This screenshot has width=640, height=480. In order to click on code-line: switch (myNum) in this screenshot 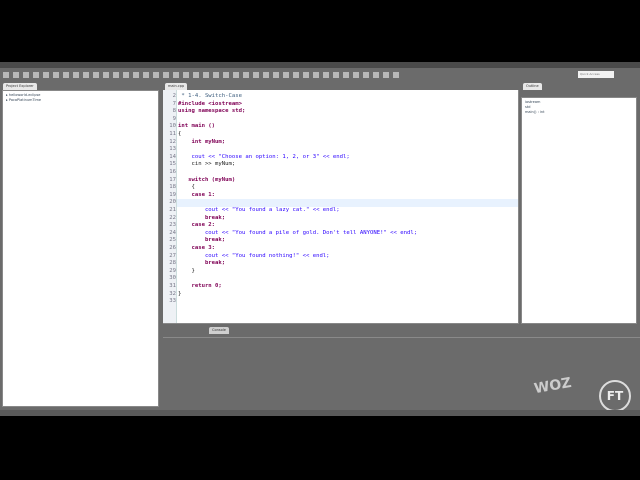, I will do `click(206, 181)`.